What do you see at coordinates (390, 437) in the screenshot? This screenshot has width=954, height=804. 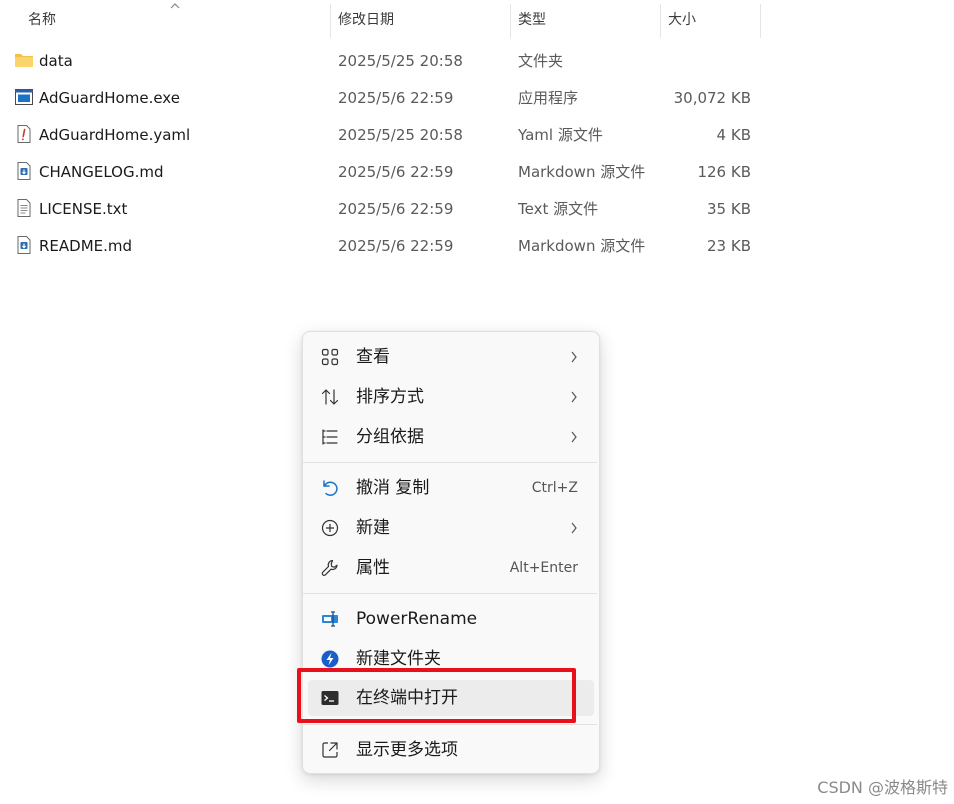 I see `menu-item-label: 分组依据` at bounding box center [390, 437].